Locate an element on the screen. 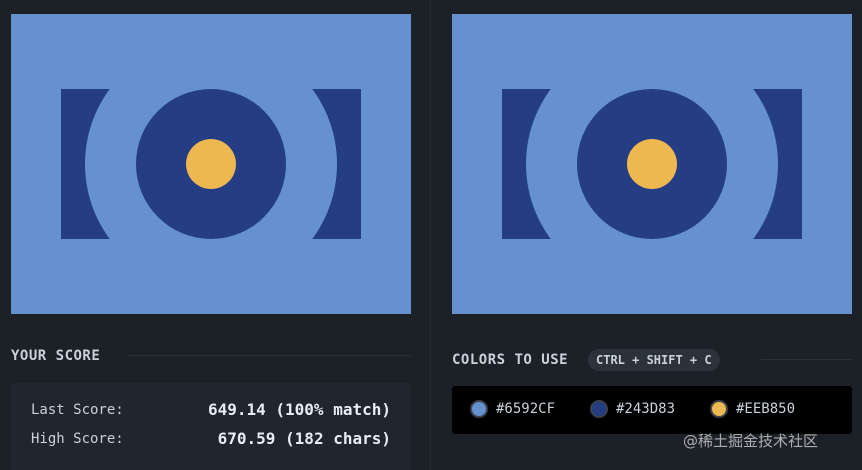  score-title: YOUR SCORE is located at coordinates (56, 356).